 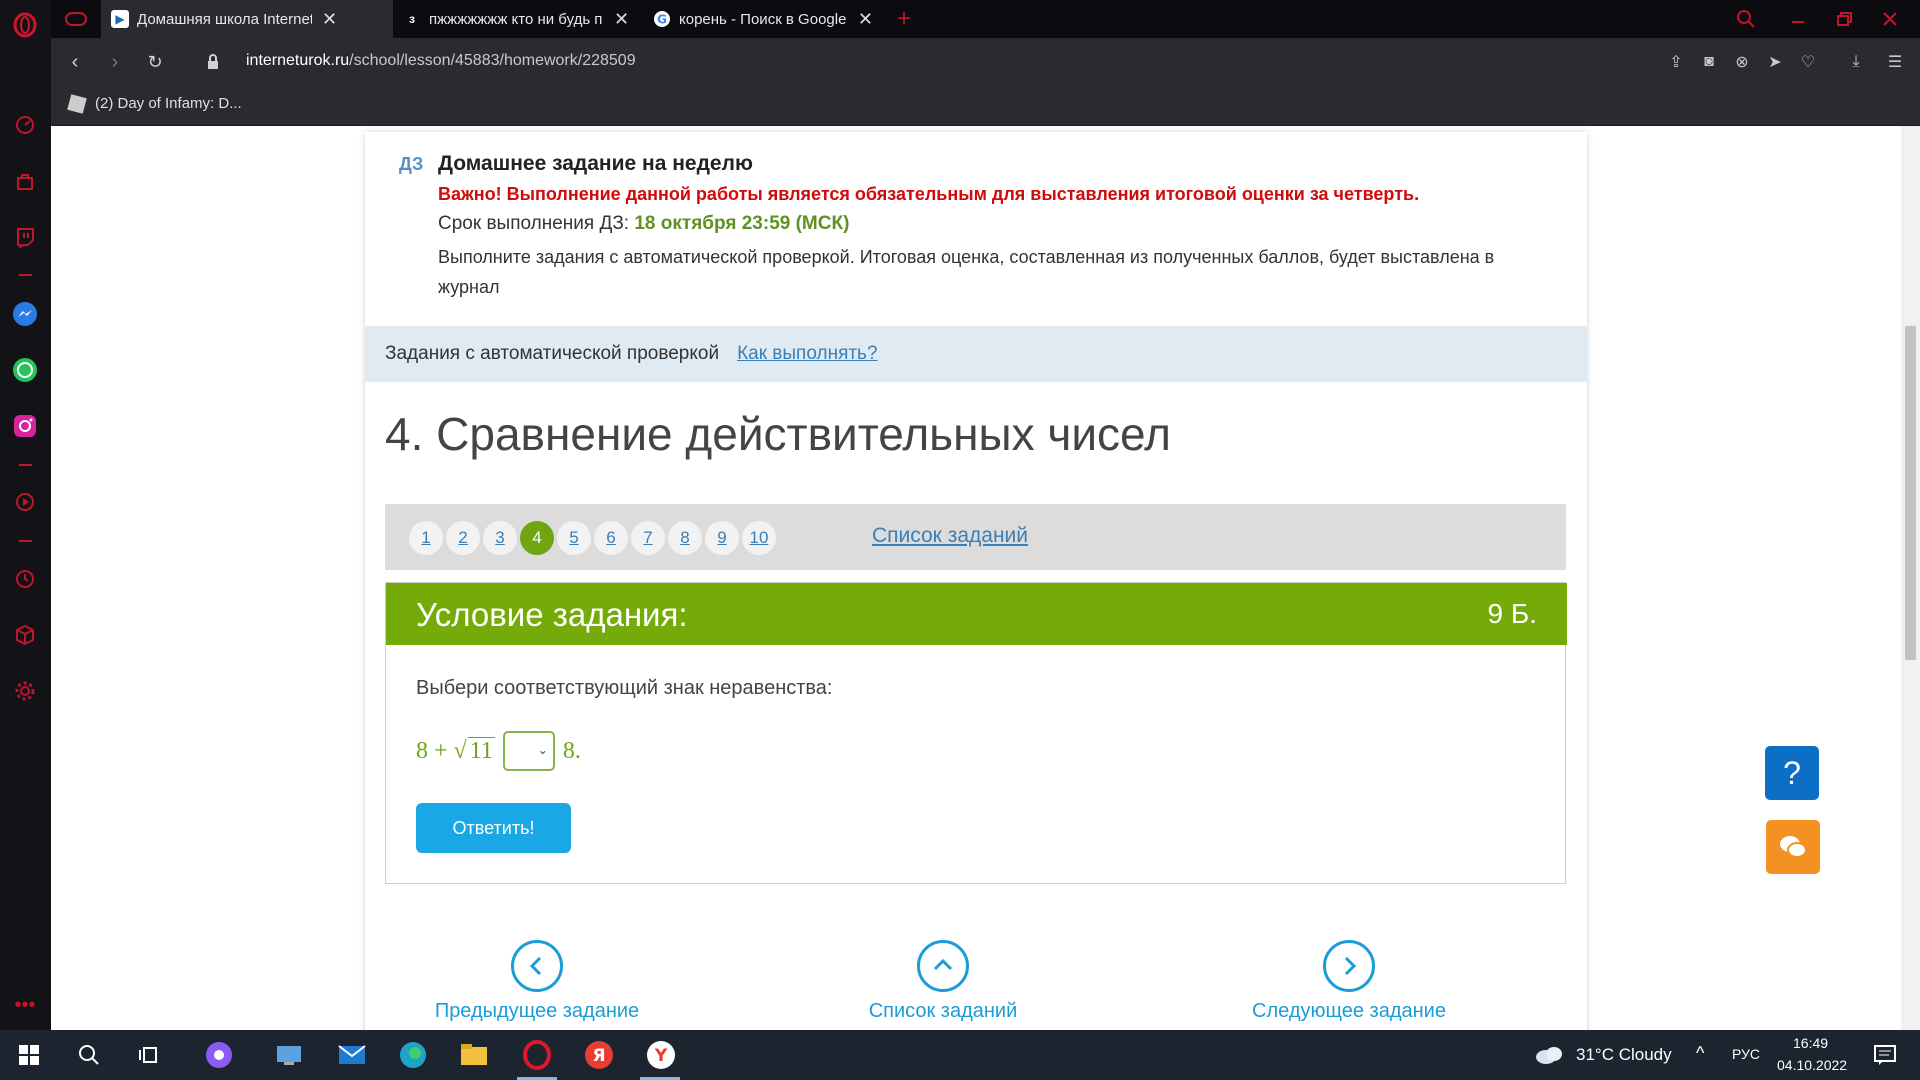 What do you see at coordinates (25, 237) in the screenshot?
I see `twitch-icon` at bounding box center [25, 237].